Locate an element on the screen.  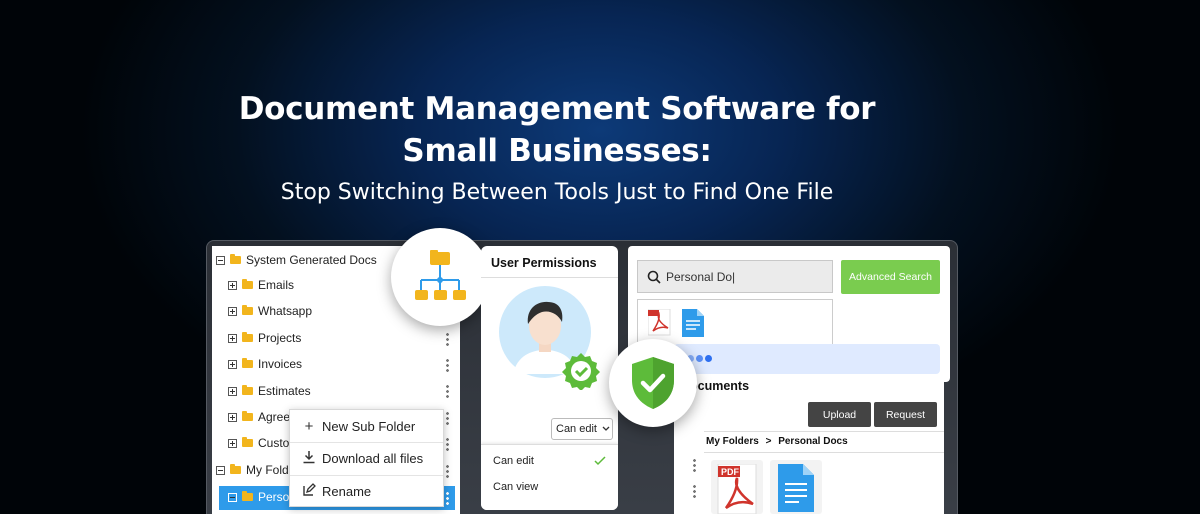
breadcrumb: My Folders > Personal Docs is located at coordinates (777, 441).